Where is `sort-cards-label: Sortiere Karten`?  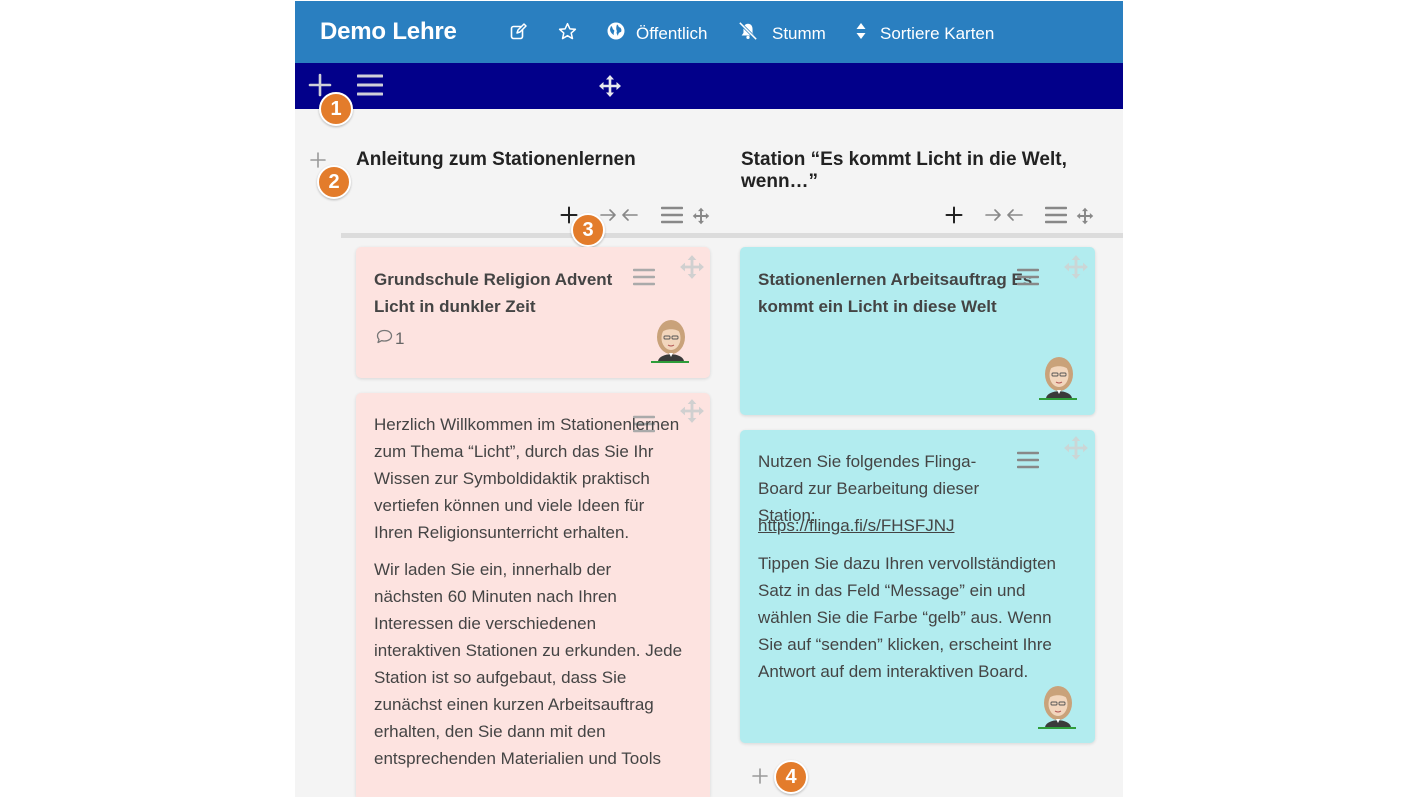 sort-cards-label: Sortiere Karten is located at coordinates (937, 34).